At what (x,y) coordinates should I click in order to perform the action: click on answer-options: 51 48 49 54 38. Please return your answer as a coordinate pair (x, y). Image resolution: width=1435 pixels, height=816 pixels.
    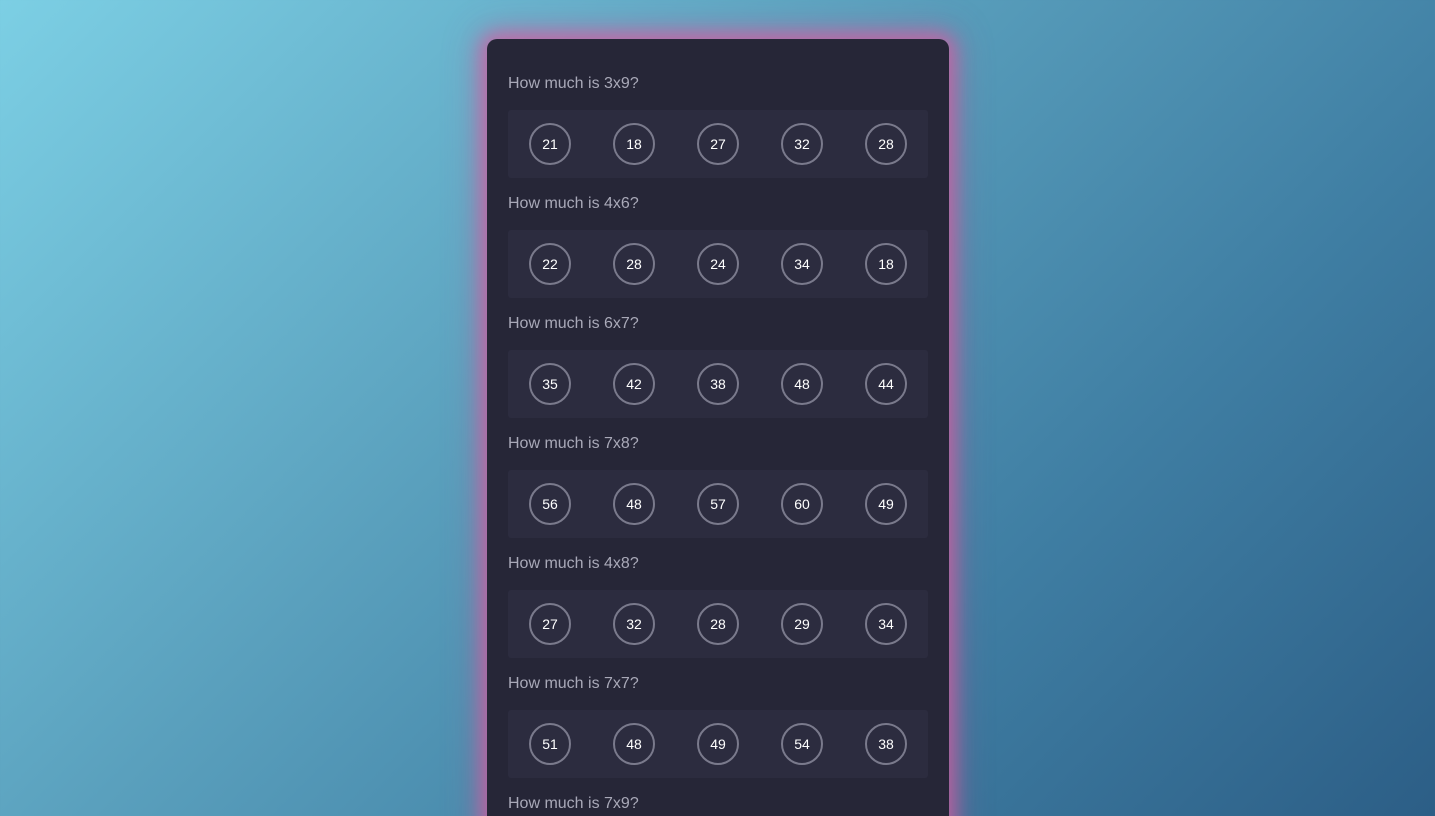
    Looking at the image, I should click on (718, 744).